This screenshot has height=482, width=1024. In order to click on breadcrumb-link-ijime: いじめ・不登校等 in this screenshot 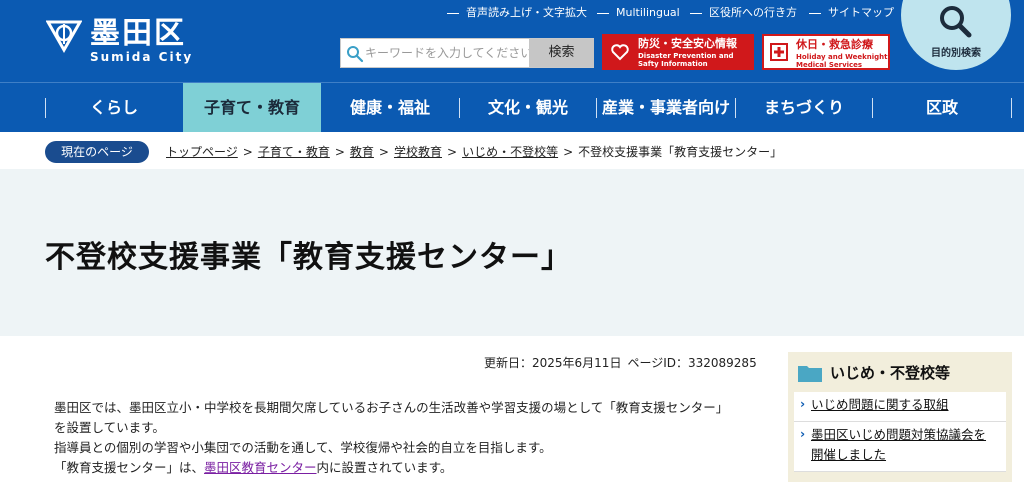, I will do `click(510, 152)`.